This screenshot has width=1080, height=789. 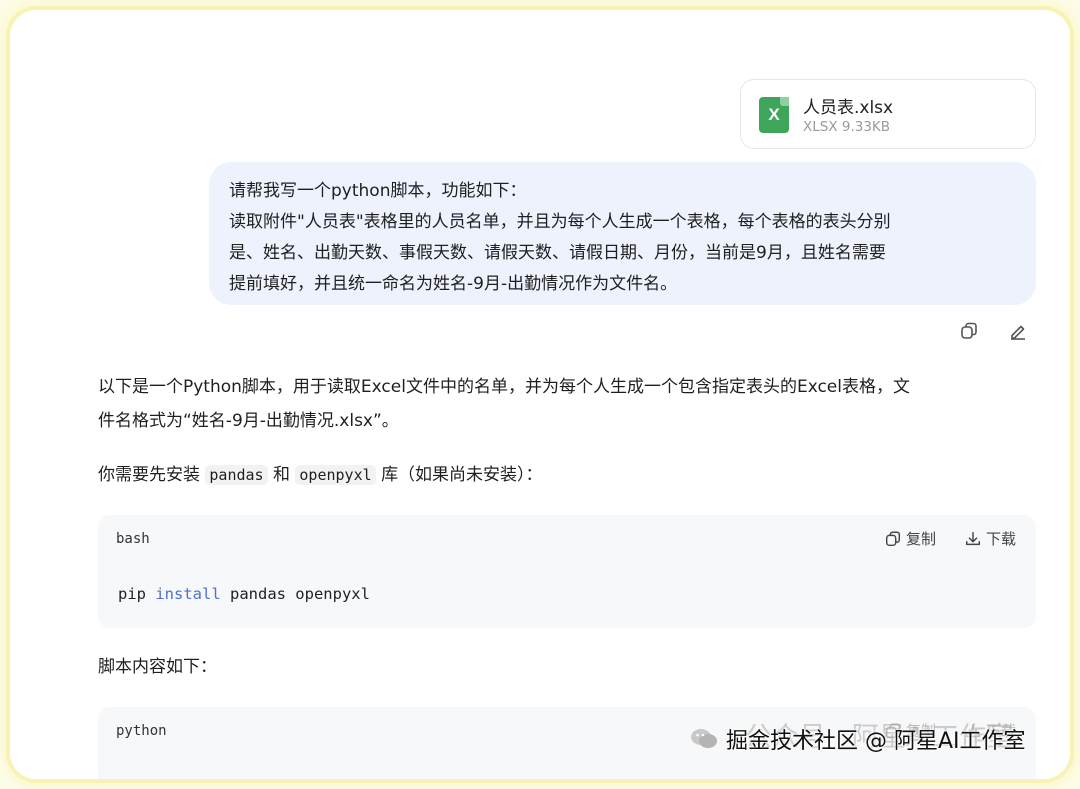 I want to click on edit-message-button, so click(x=1018, y=331).